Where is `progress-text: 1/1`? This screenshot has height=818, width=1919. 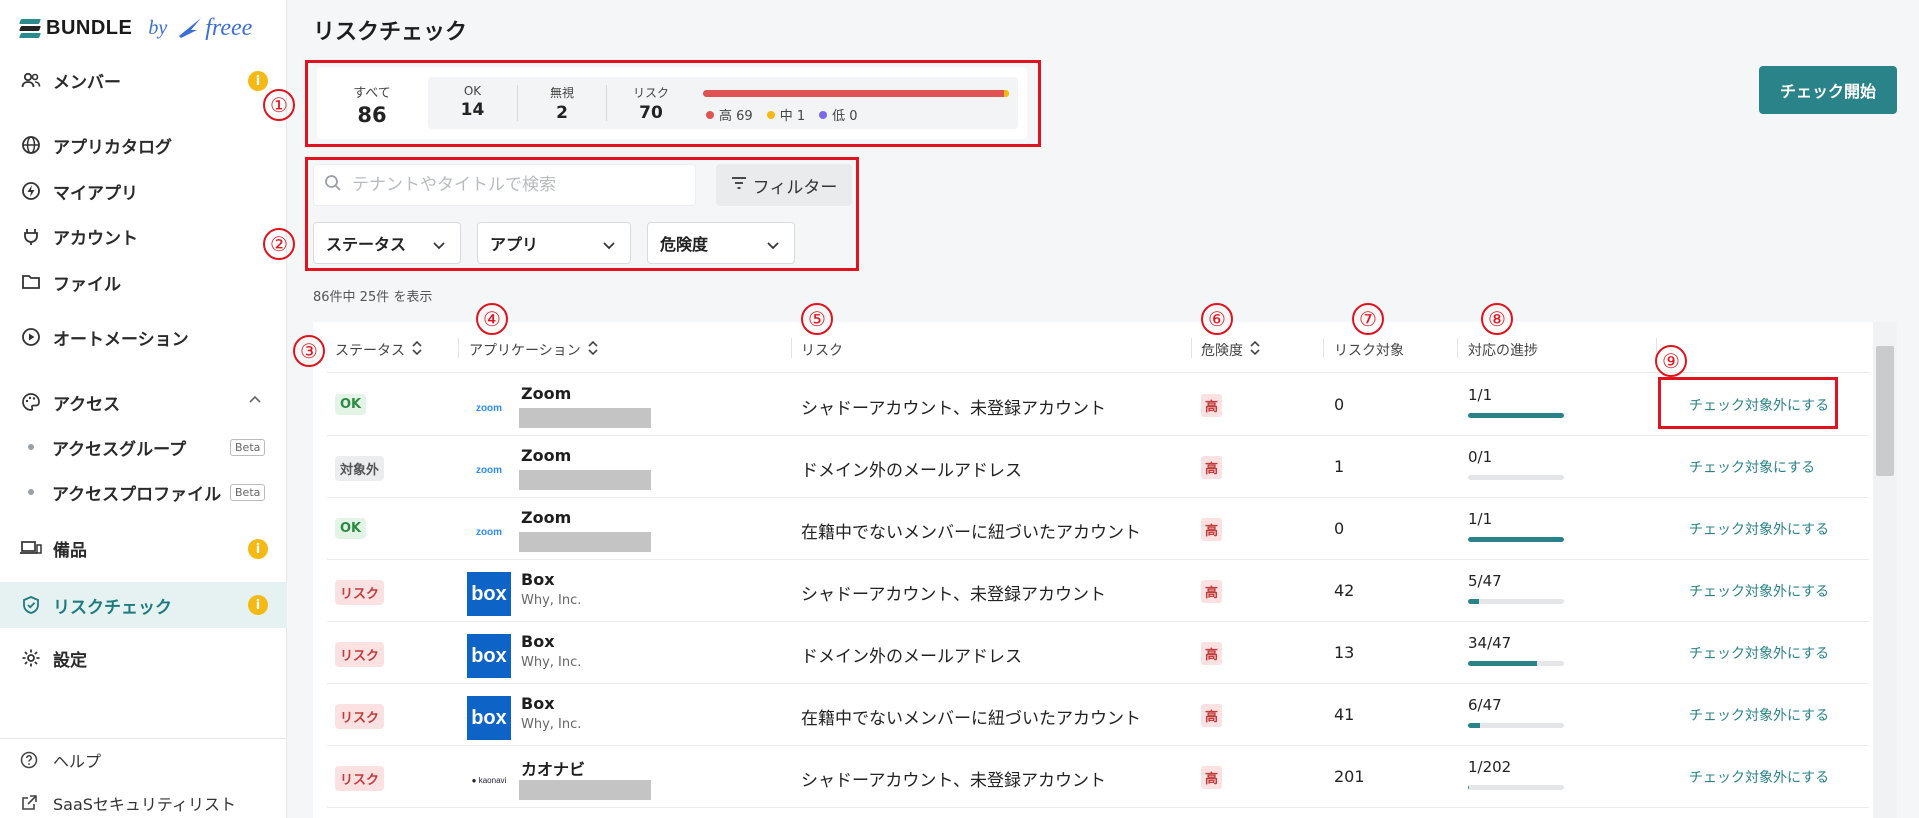 progress-text: 1/1 is located at coordinates (1480, 519).